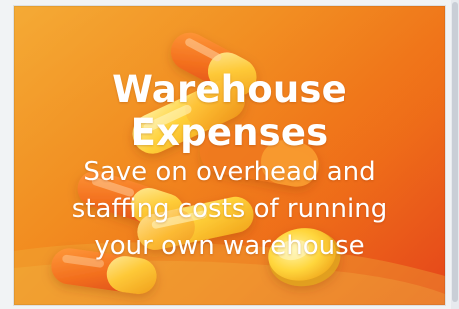 The width and height of the screenshot is (459, 309). I want to click on card-title: Warehouse Expenses, so click(229, 111).